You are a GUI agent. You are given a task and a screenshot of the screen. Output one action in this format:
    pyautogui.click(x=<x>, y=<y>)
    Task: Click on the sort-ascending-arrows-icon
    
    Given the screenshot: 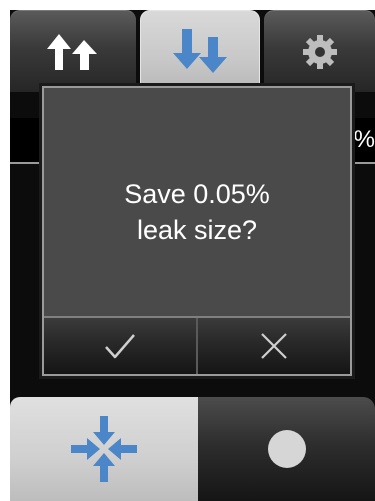 What is the action you would take?
    pyautogui.click(x=72, y=51)
    